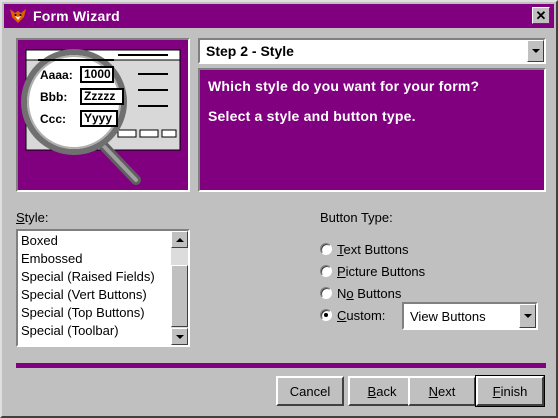 This screenshot has width=558, height=418. I want to click on custom-buttons-value: View Buttons, so click(448, 316).